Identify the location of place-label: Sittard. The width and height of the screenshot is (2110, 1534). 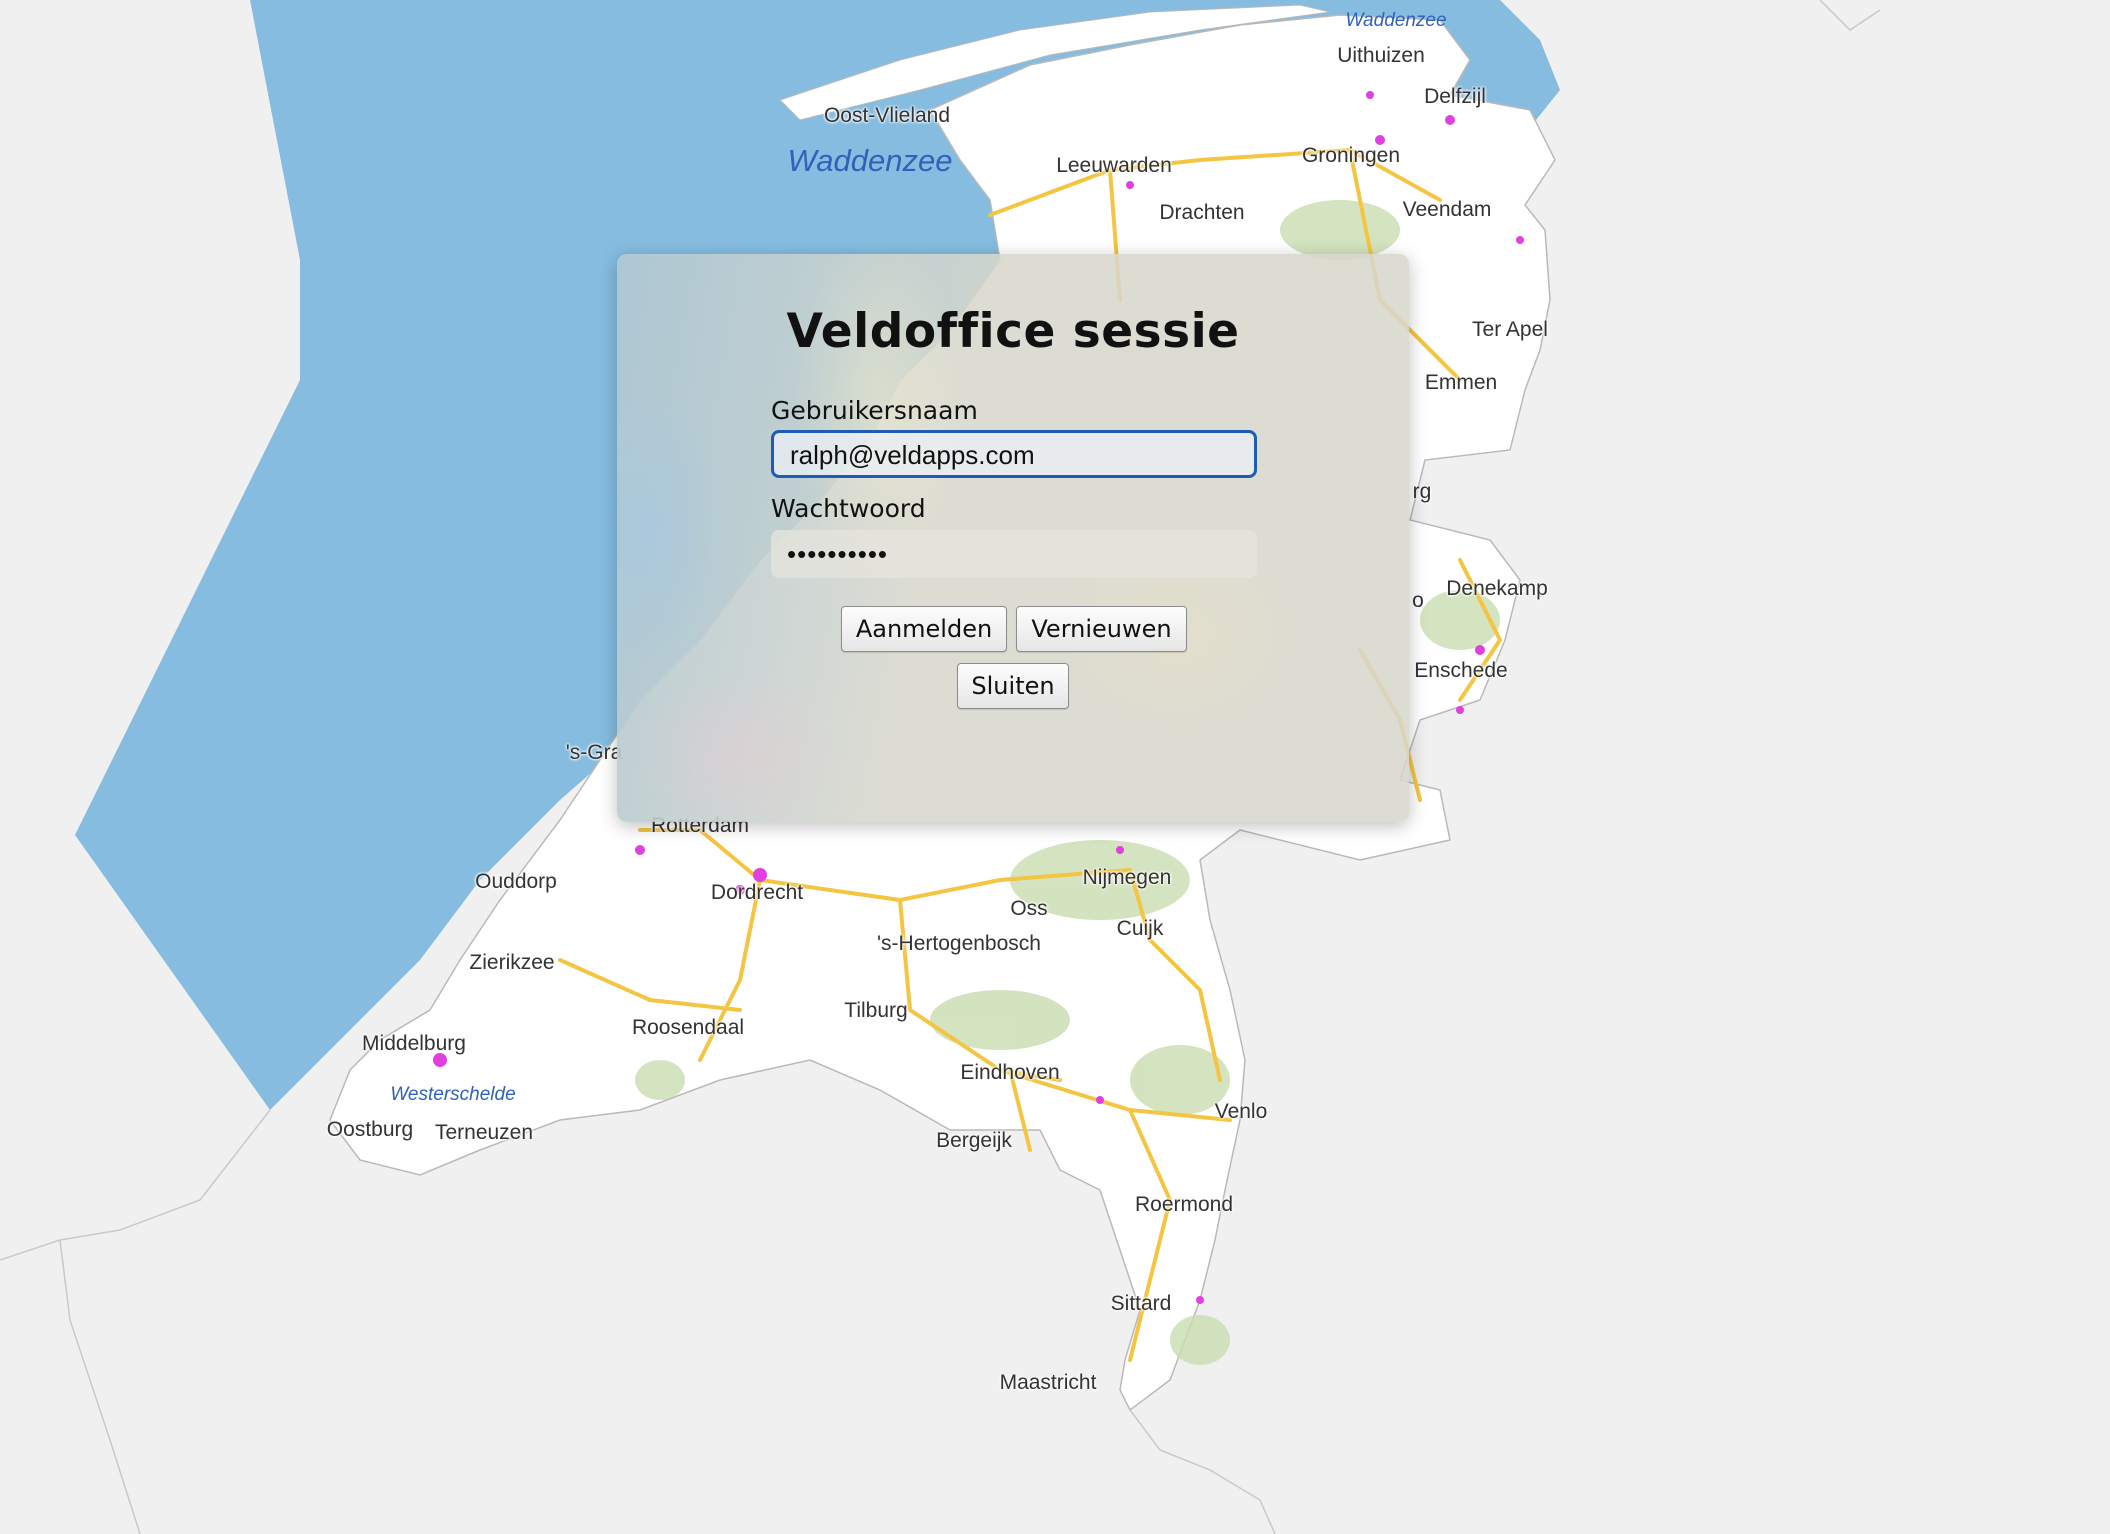
(1141, 1303).